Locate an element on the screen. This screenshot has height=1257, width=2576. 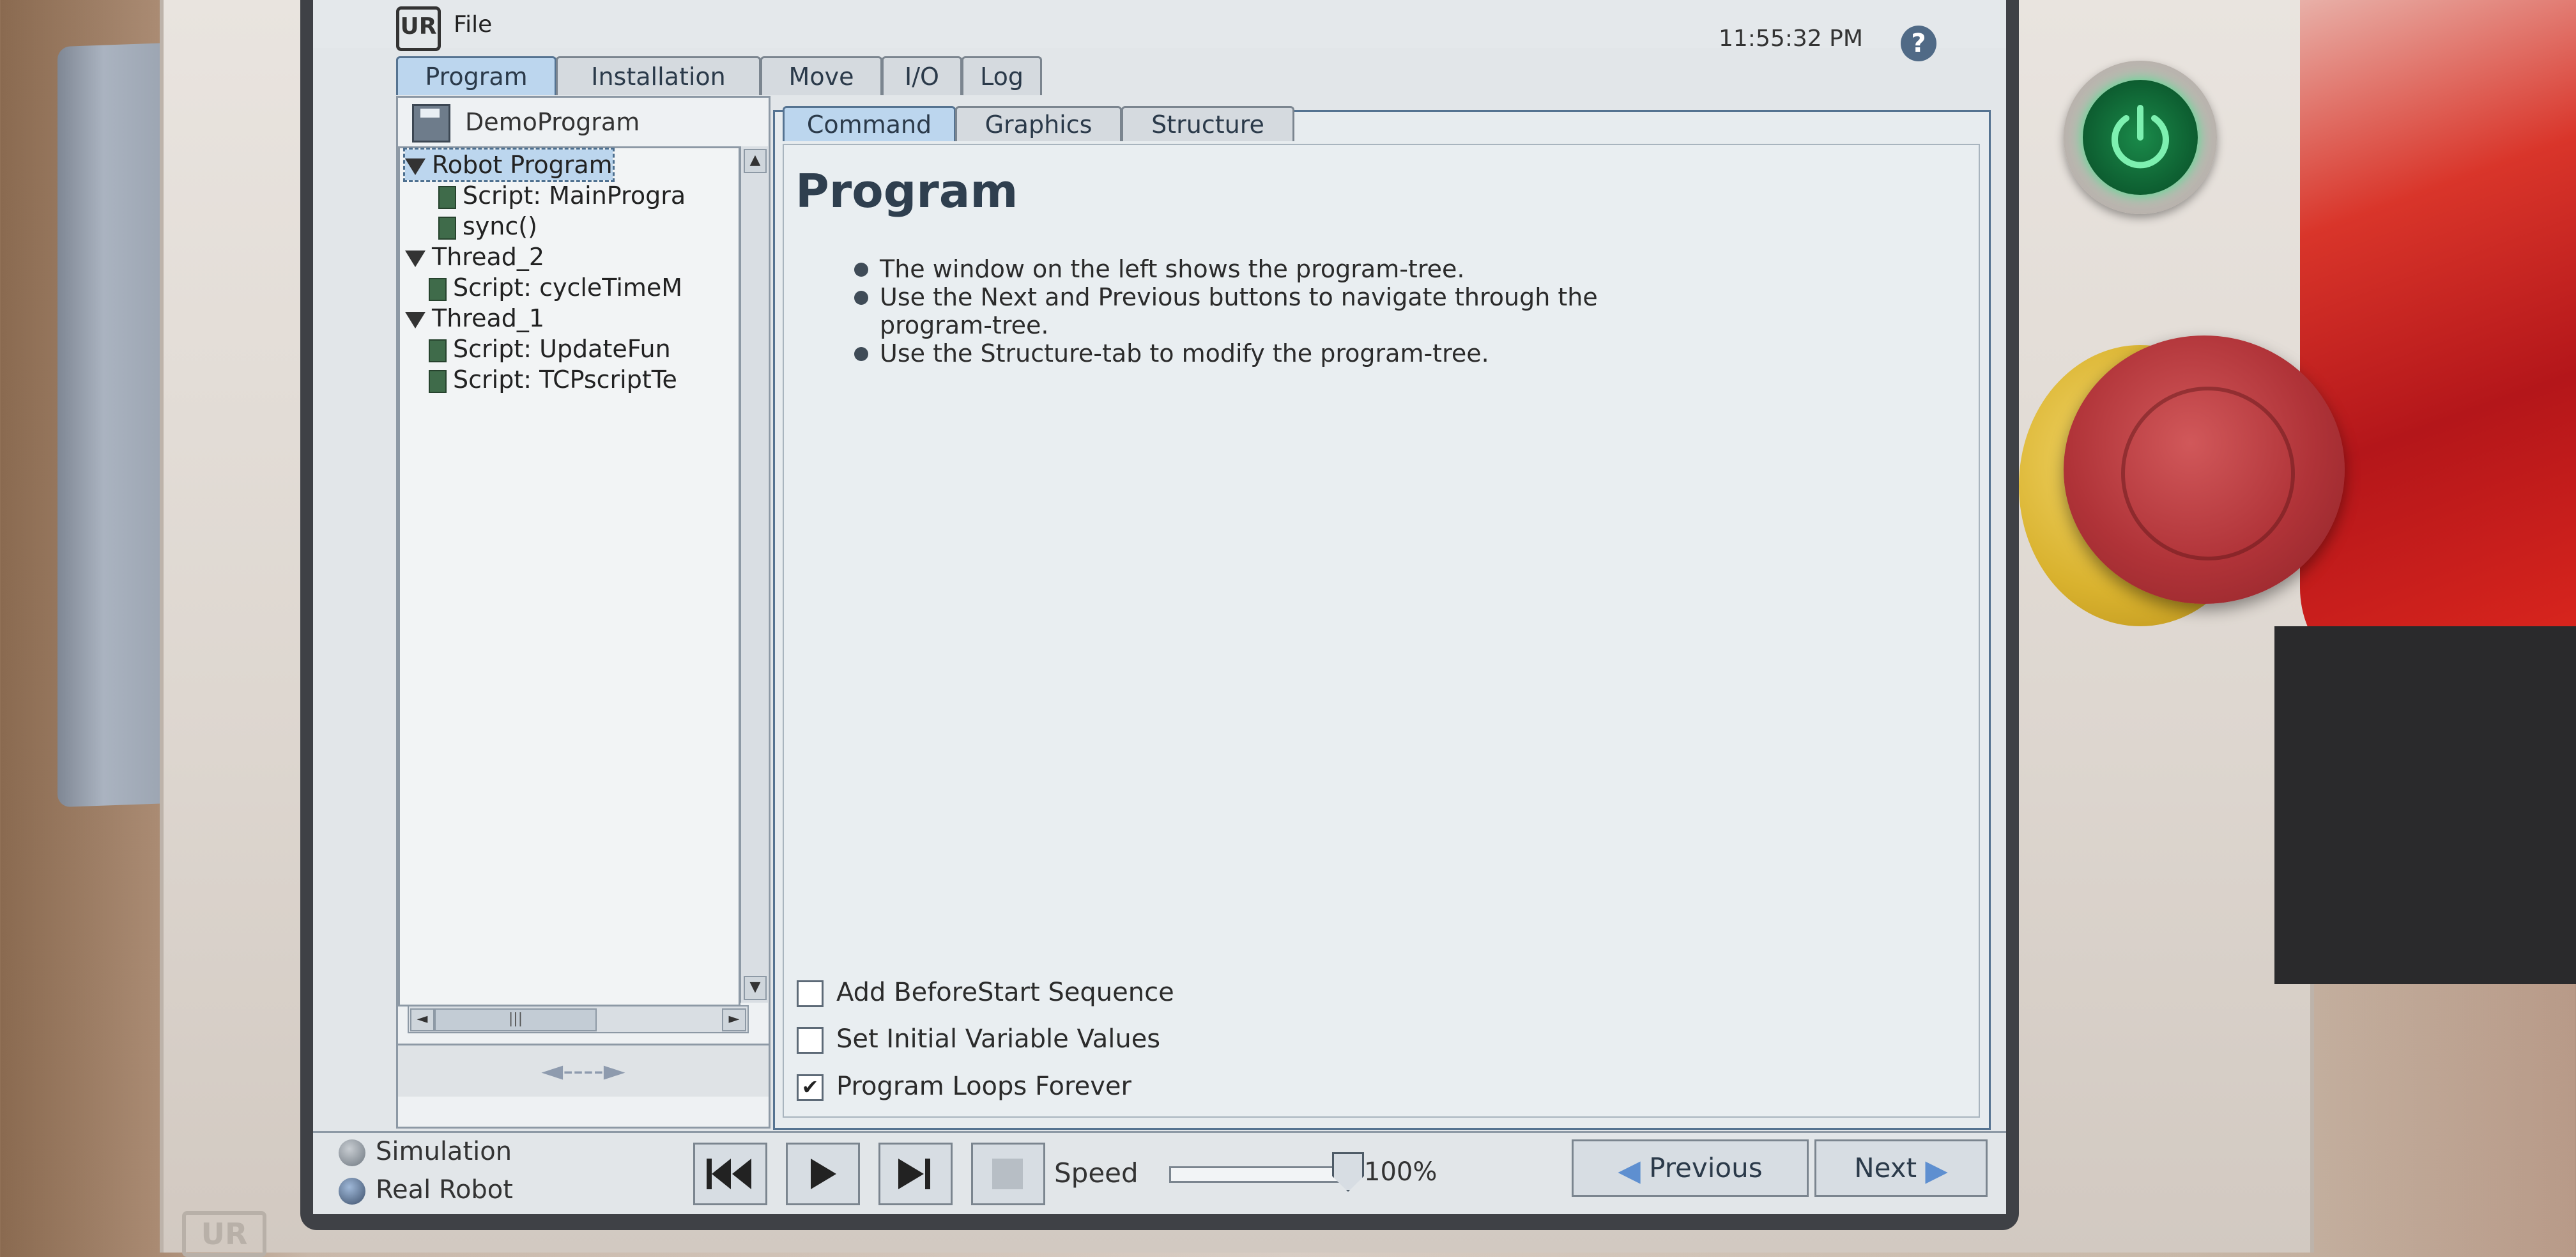
file-menu: File is located at coordinates (473, 25).